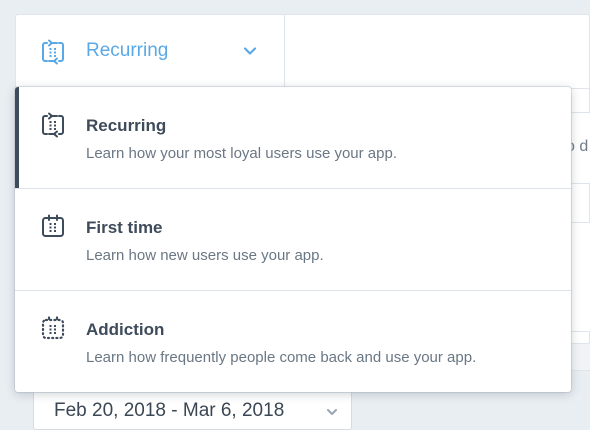 This screenshot has width=590, height=430. Describe the element at coordinates (53, 329) in the screenshot. I see `dotted-calendar-icon` at that location.